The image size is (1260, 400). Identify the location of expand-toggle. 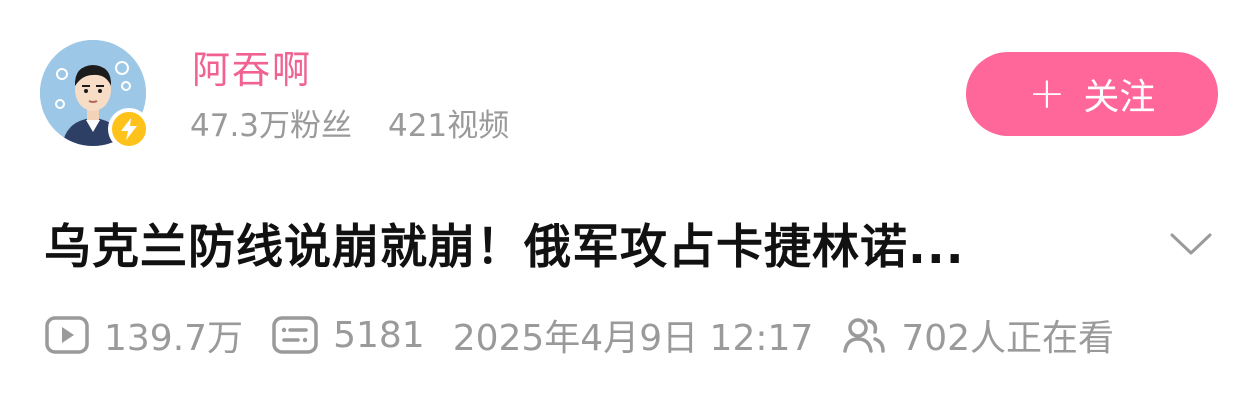
(1191, 244).